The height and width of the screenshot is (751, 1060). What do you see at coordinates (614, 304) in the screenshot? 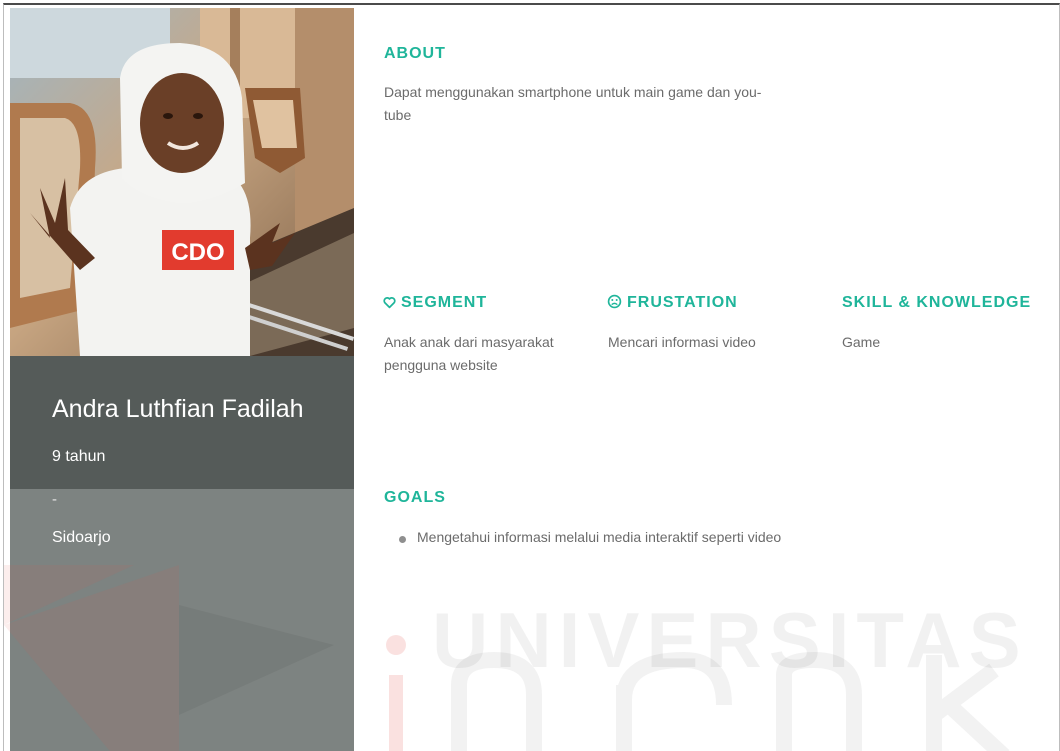
I see `sad-face-icon` at bounding box center [614, 304].